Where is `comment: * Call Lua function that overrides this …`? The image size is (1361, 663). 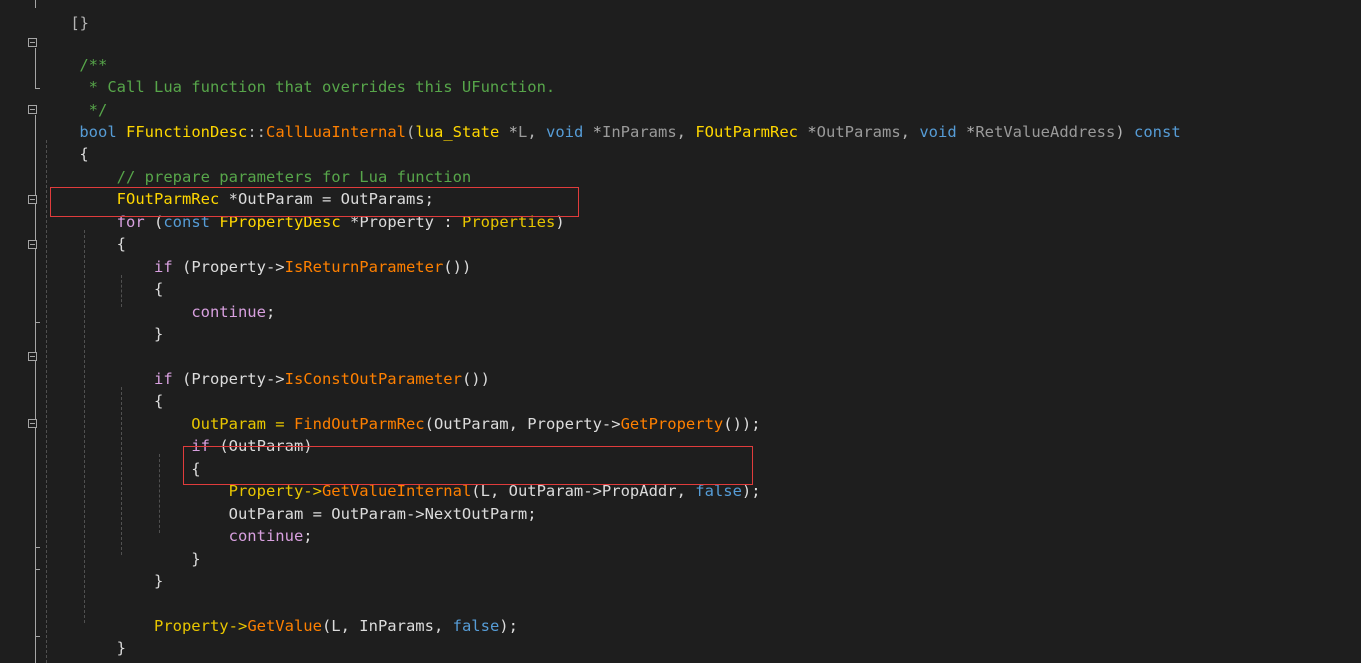
comment: * Call Lua function that overrides this … is located at coordinates (317, 87).